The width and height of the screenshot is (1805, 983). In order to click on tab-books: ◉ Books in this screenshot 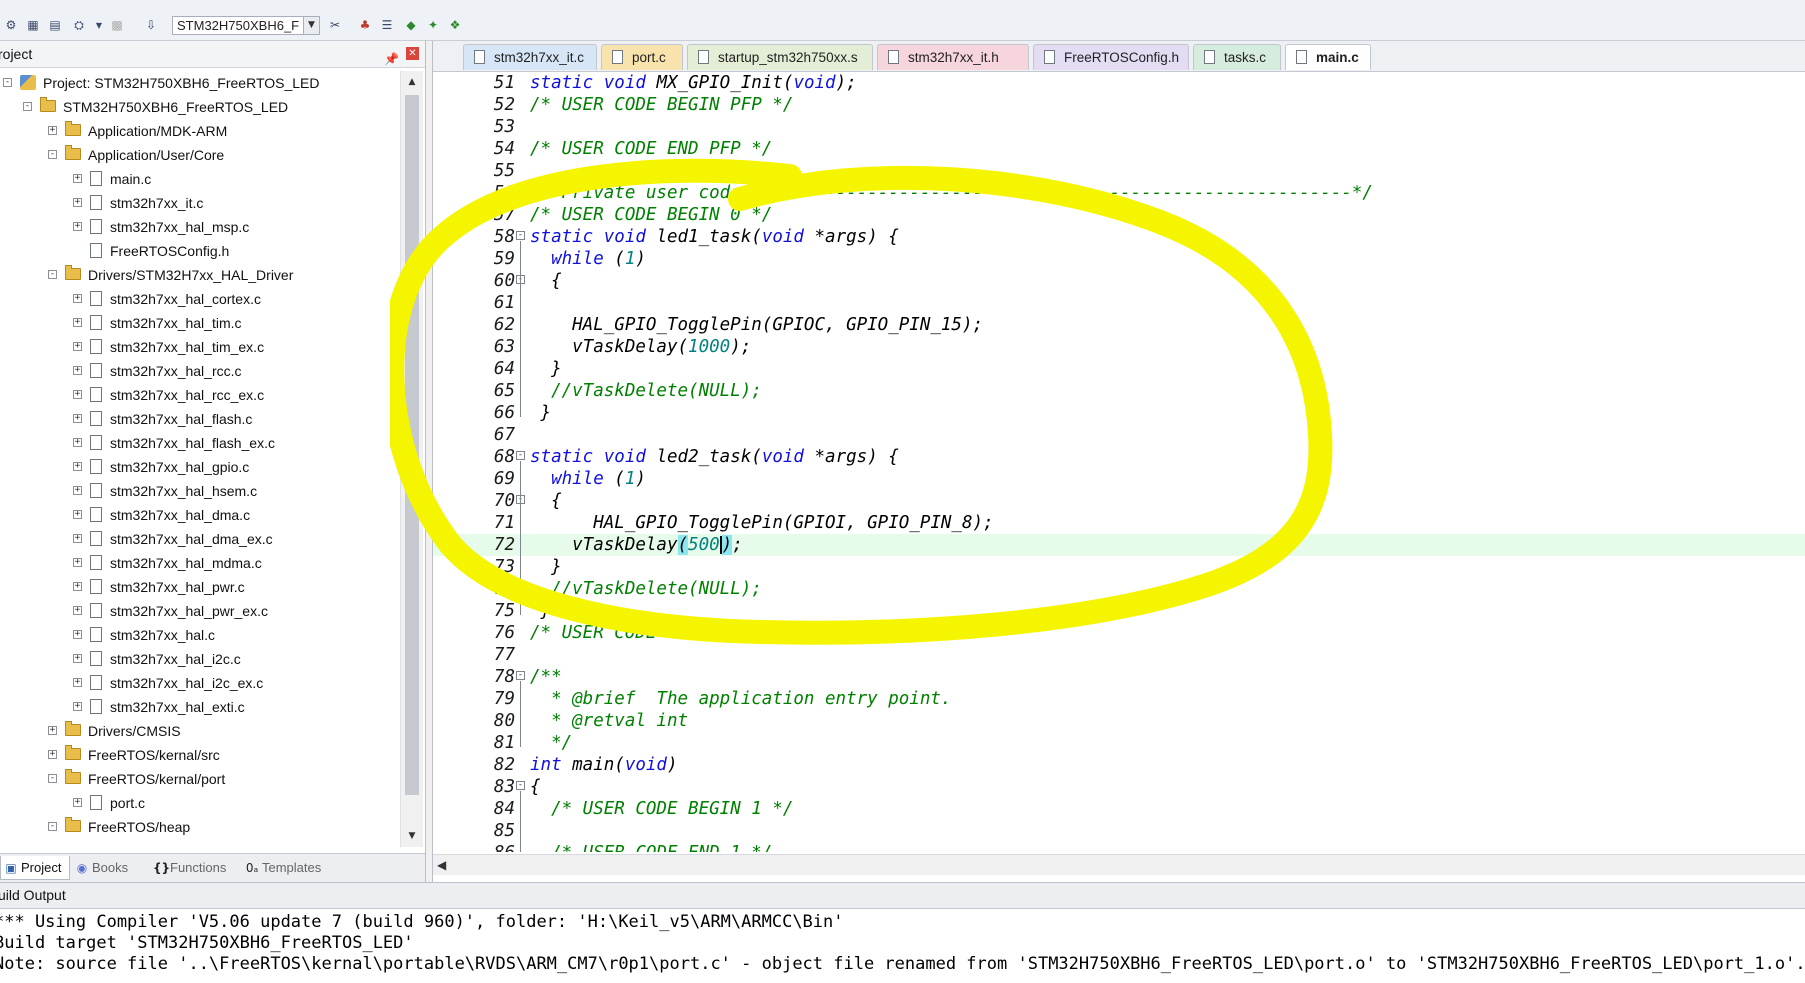, I will do `click(110, 868)`.